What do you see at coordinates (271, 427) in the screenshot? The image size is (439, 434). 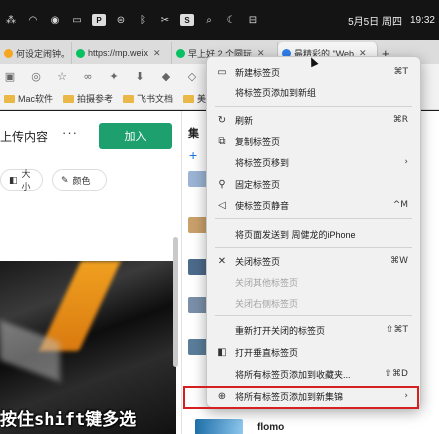 I see `flomo-label: flomo` at bounding box center [271, 427].